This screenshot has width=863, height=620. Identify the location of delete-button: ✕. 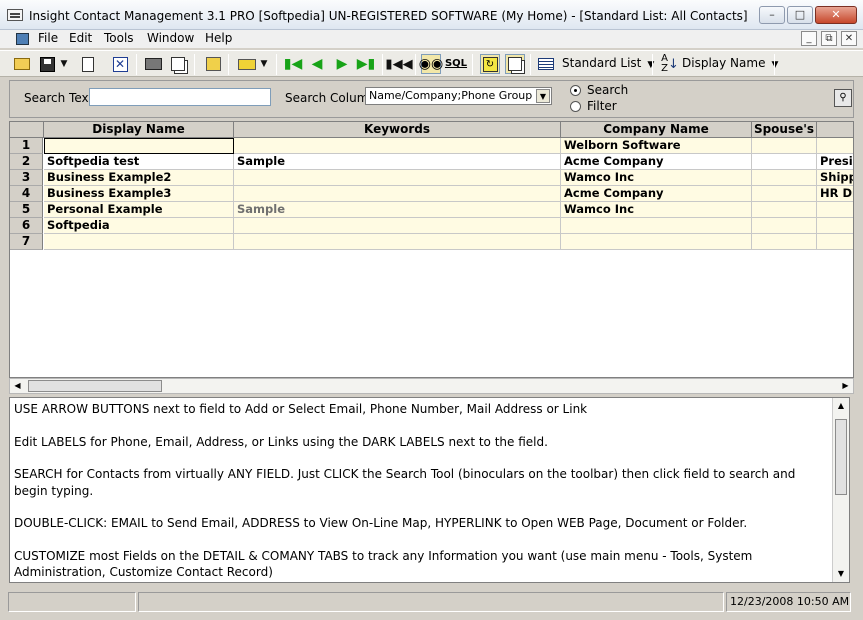
(120, 64).